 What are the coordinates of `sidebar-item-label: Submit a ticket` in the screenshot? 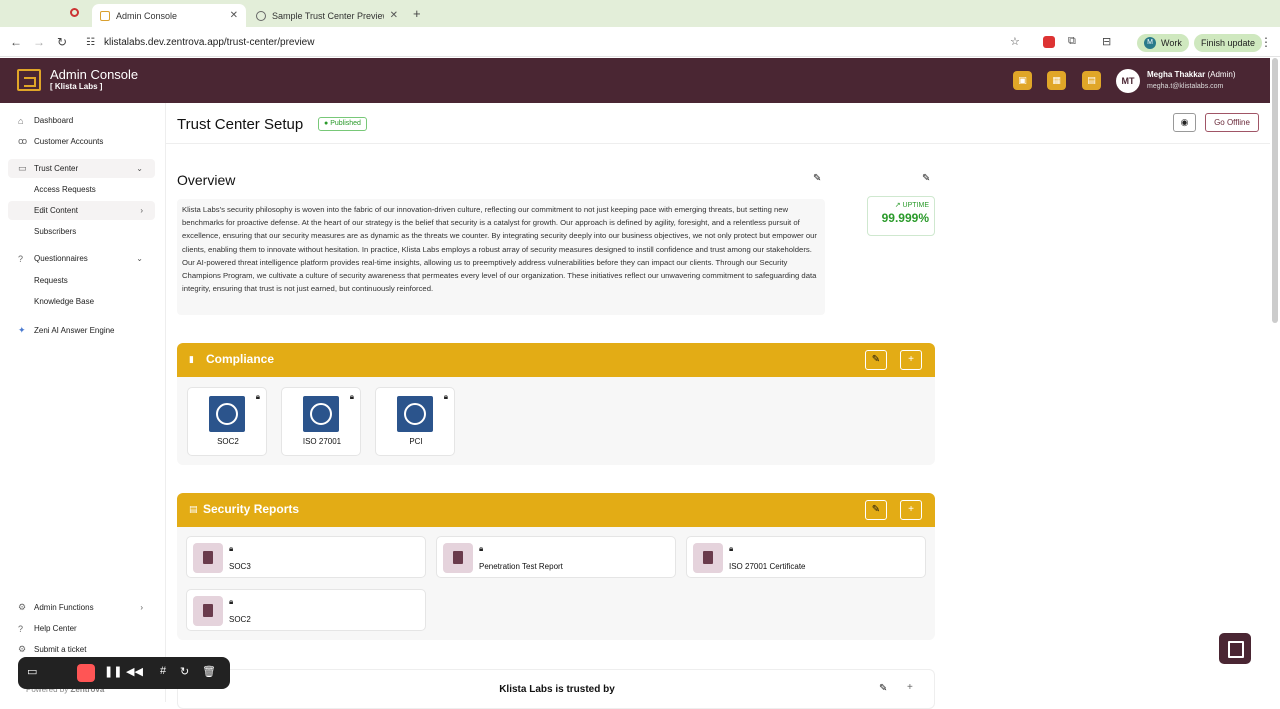 It's located at (60, 649).